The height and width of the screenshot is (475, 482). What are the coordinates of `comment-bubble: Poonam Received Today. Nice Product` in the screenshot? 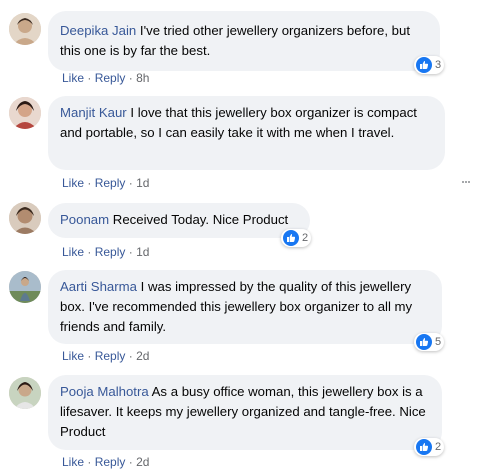 It's located at (179, 220).